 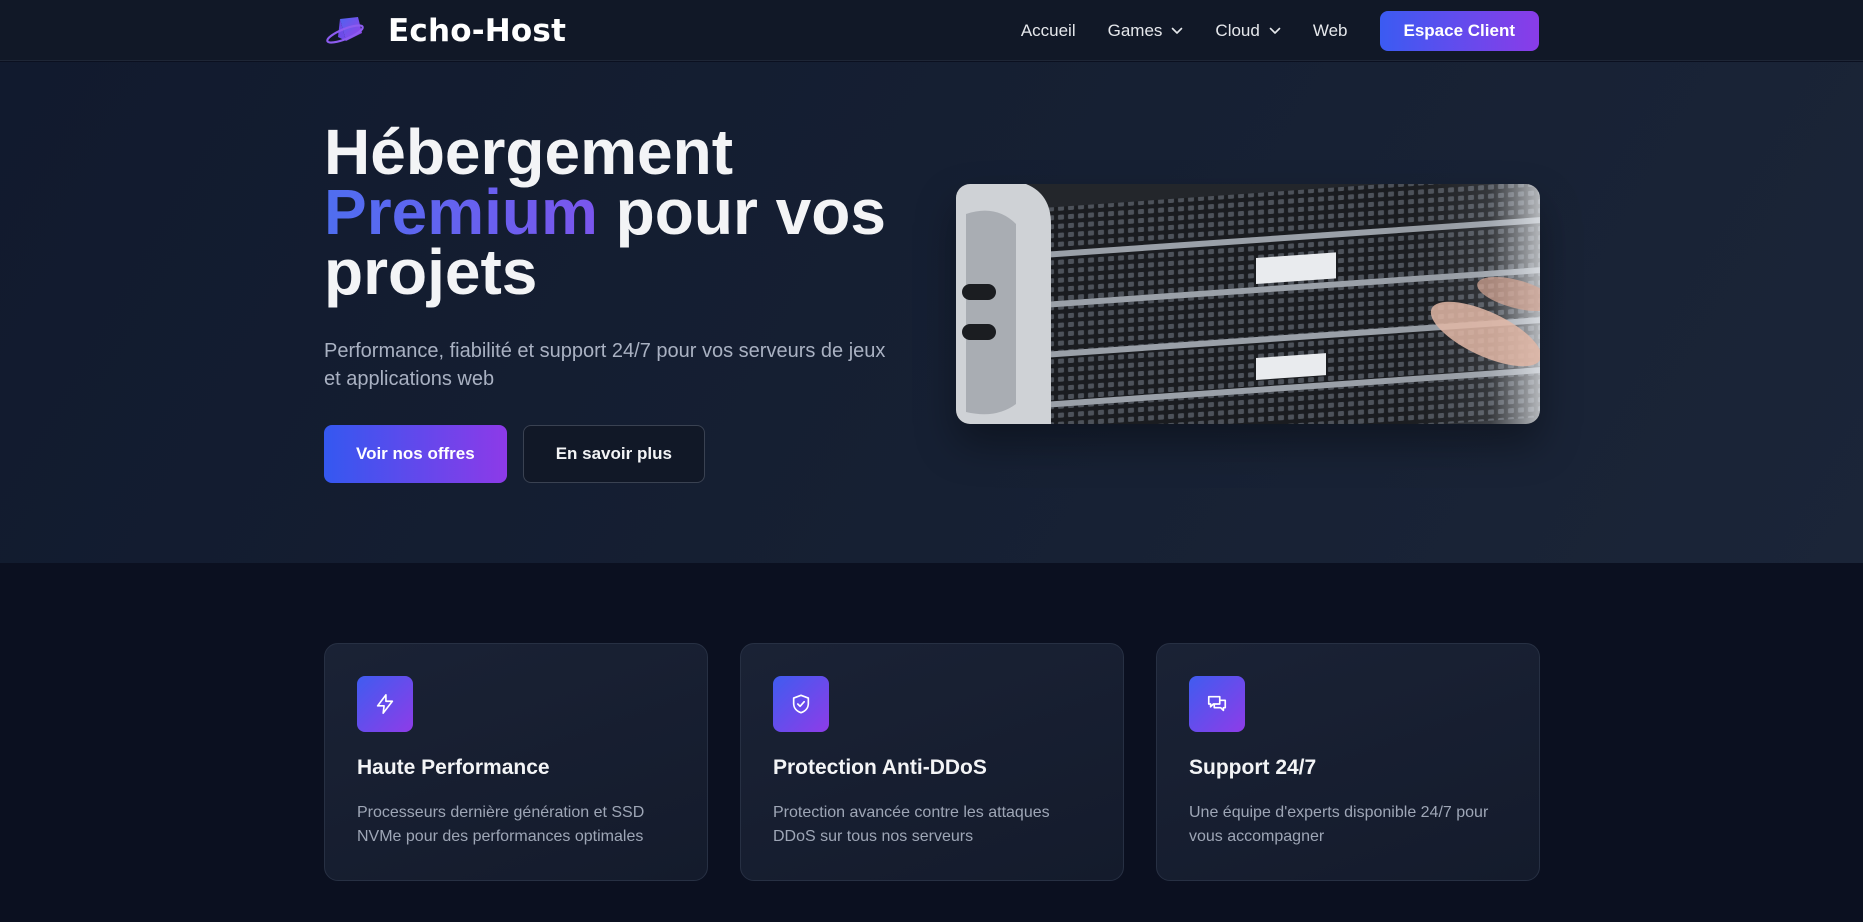 What do you see at coordinates (477, 30) in the screenshot?
I see `brand-name: Echo-Host` at bounding box center [477, 30].